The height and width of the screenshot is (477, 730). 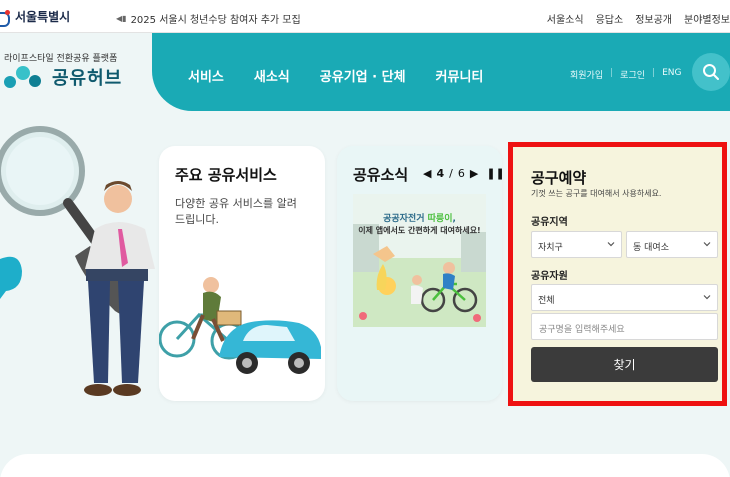 What do you see at coordinates (624, 297) in the screenshot?
I see `resource-select: 전체` at bounding box center [624, 297].